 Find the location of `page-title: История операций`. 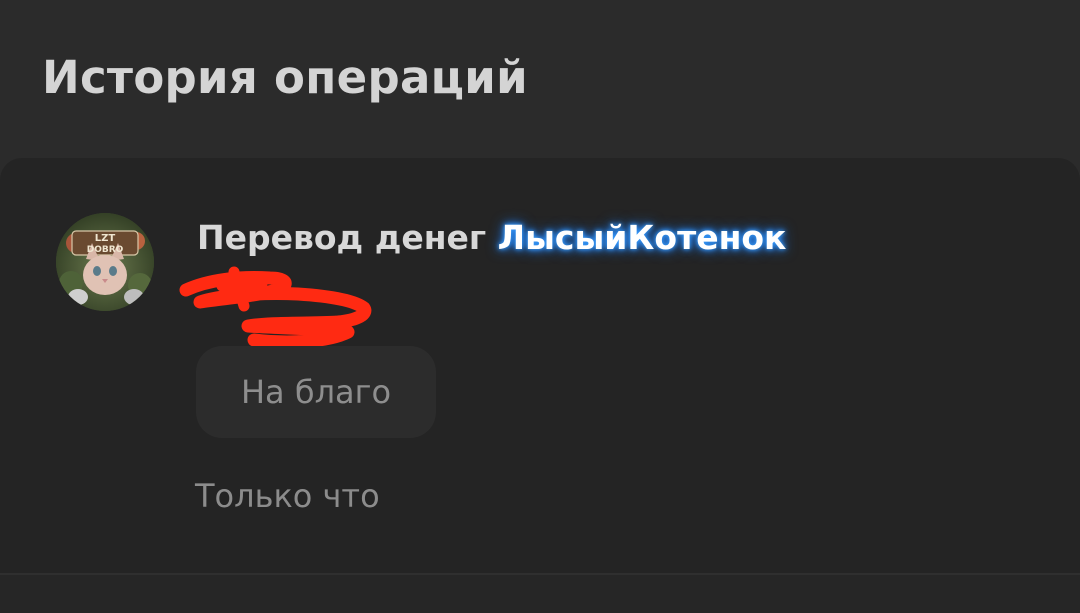

page-title: История операций is located at coordinates (285, 77).